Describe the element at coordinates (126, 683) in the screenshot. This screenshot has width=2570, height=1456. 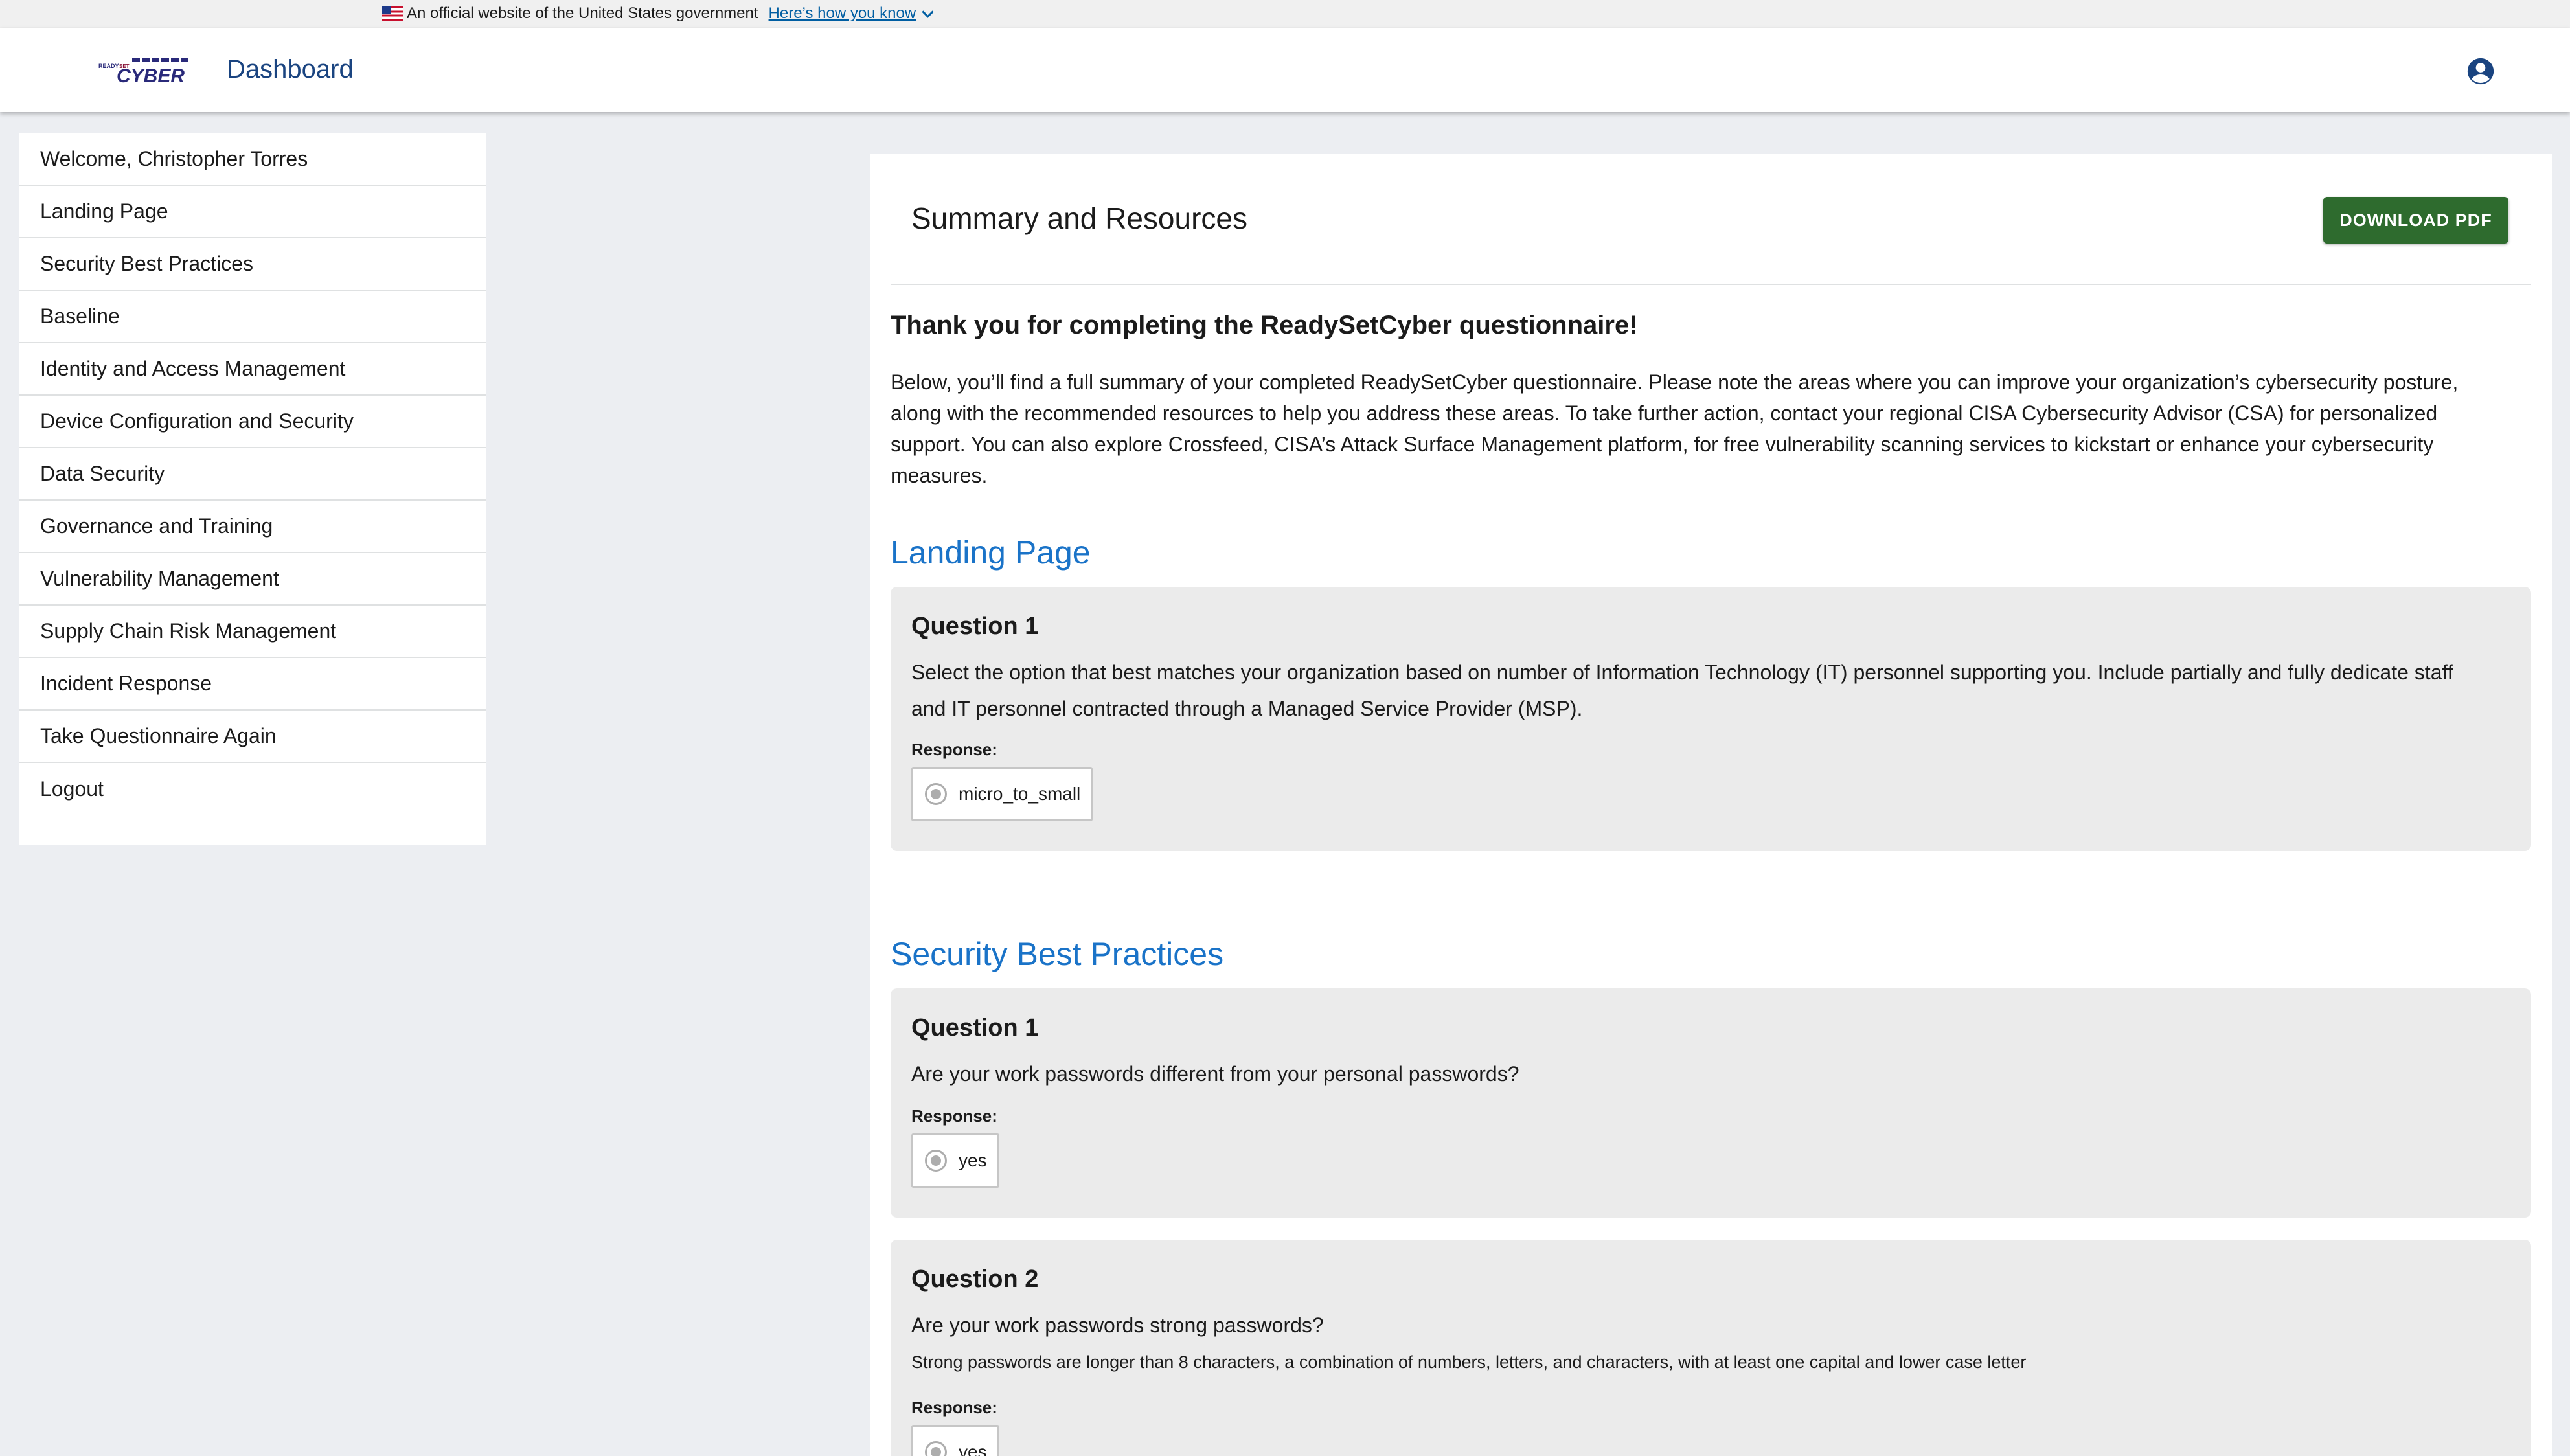
I see `sidebar-item-label: Incident Response` at that location.